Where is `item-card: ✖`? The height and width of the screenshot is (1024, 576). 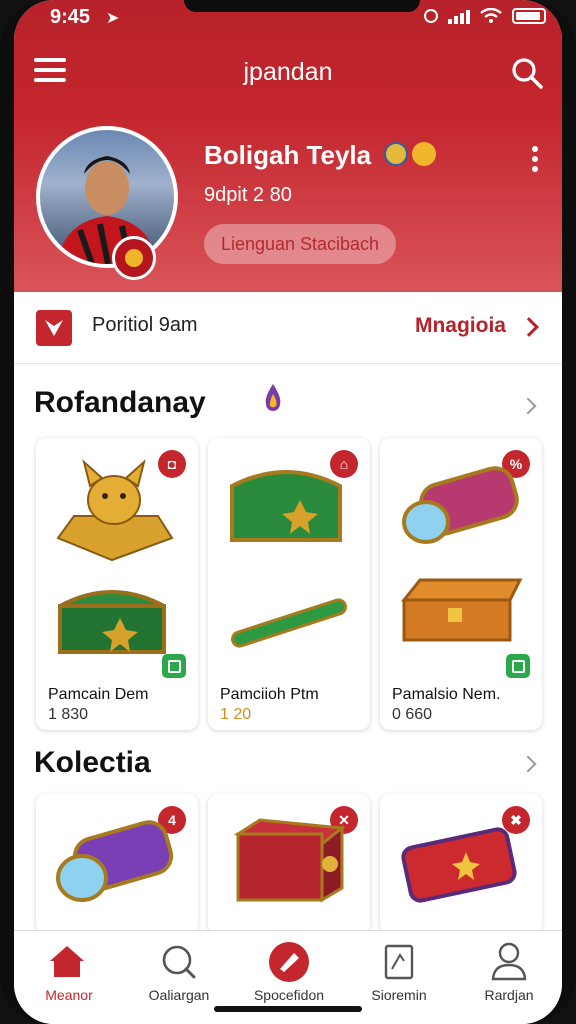
item-card: ✖ is located at coordinates (461, 864).